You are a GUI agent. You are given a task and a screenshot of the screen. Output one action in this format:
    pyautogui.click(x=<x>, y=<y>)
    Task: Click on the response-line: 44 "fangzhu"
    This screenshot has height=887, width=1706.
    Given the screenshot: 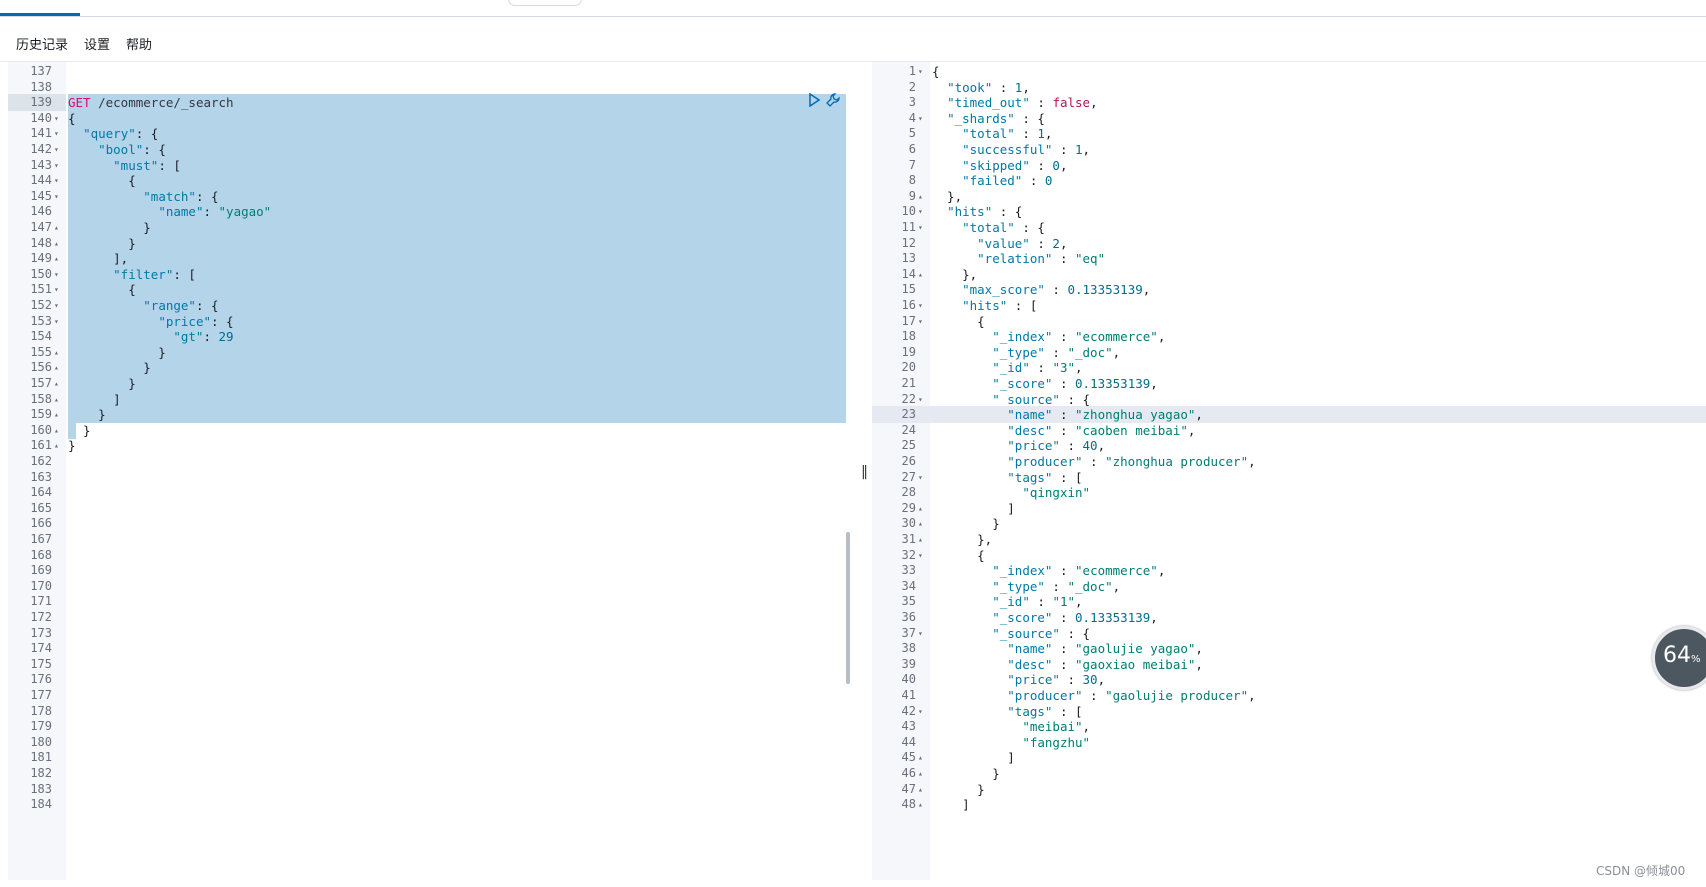 What is the action you would take?
    pyautogui.click(x=1289, y=742)
    